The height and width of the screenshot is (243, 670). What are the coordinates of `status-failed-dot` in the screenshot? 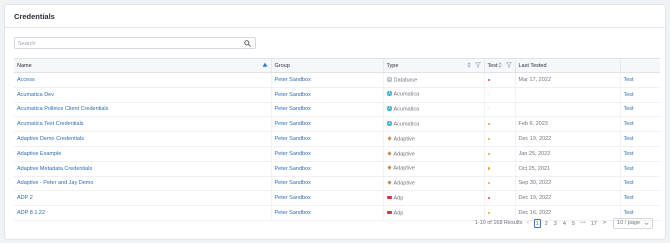 It's located at (488, 79).